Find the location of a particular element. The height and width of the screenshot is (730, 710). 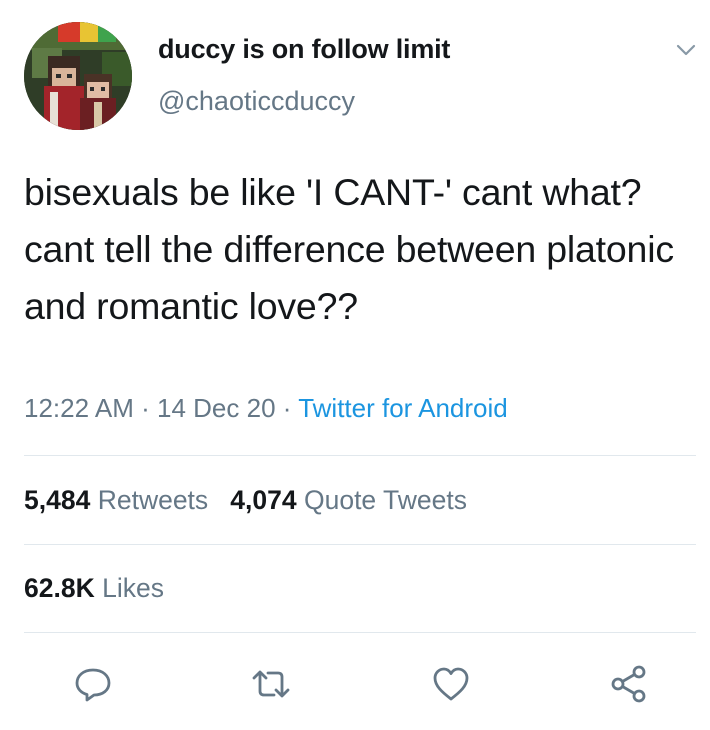

reply-icon is located at coordinates (93, 684).